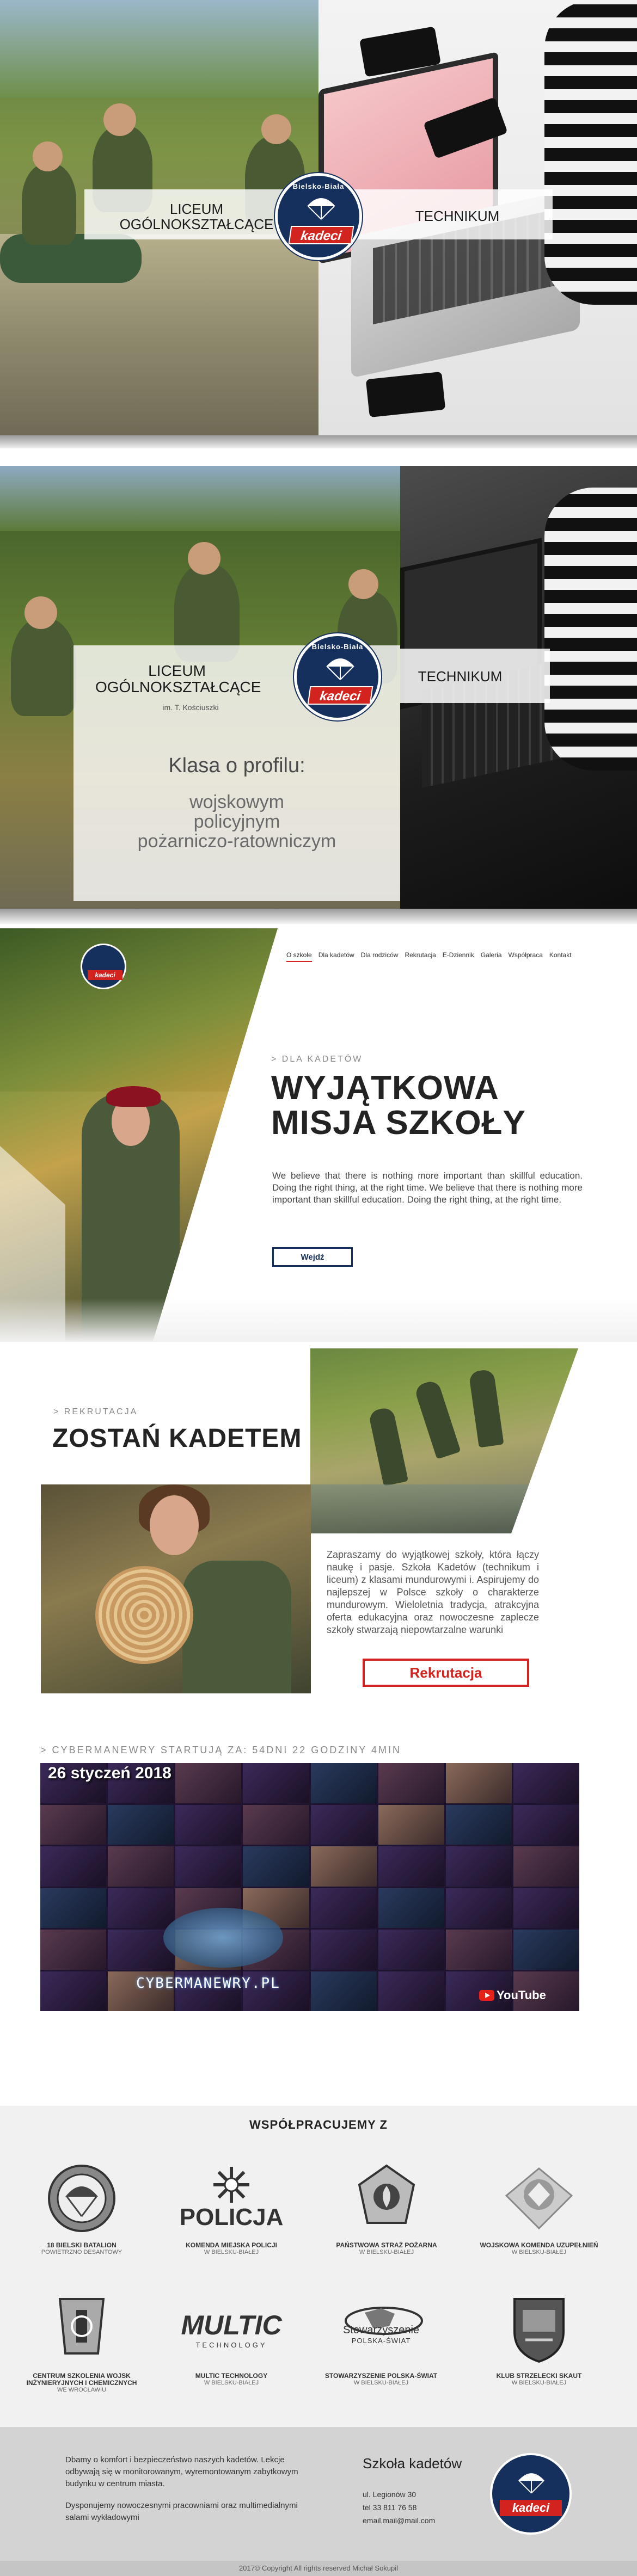 The width and height of the screenshot is (637, 2576). What do you see at coordinates (412, 2463) in the screenshot?
I see `footer-title: Szkoła kadetów` at bounding box center [412, 2463].